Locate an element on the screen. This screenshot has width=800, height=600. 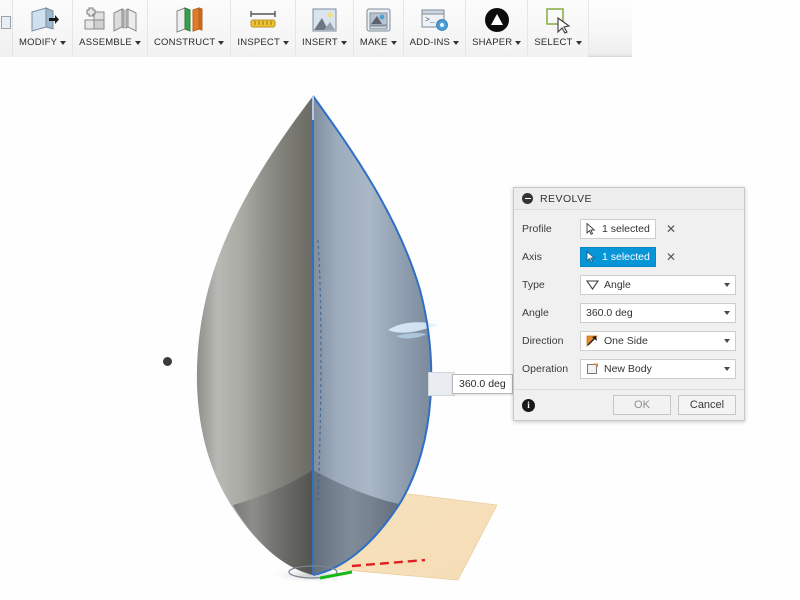
insert-image-icon is located at coordinates (324, 20).